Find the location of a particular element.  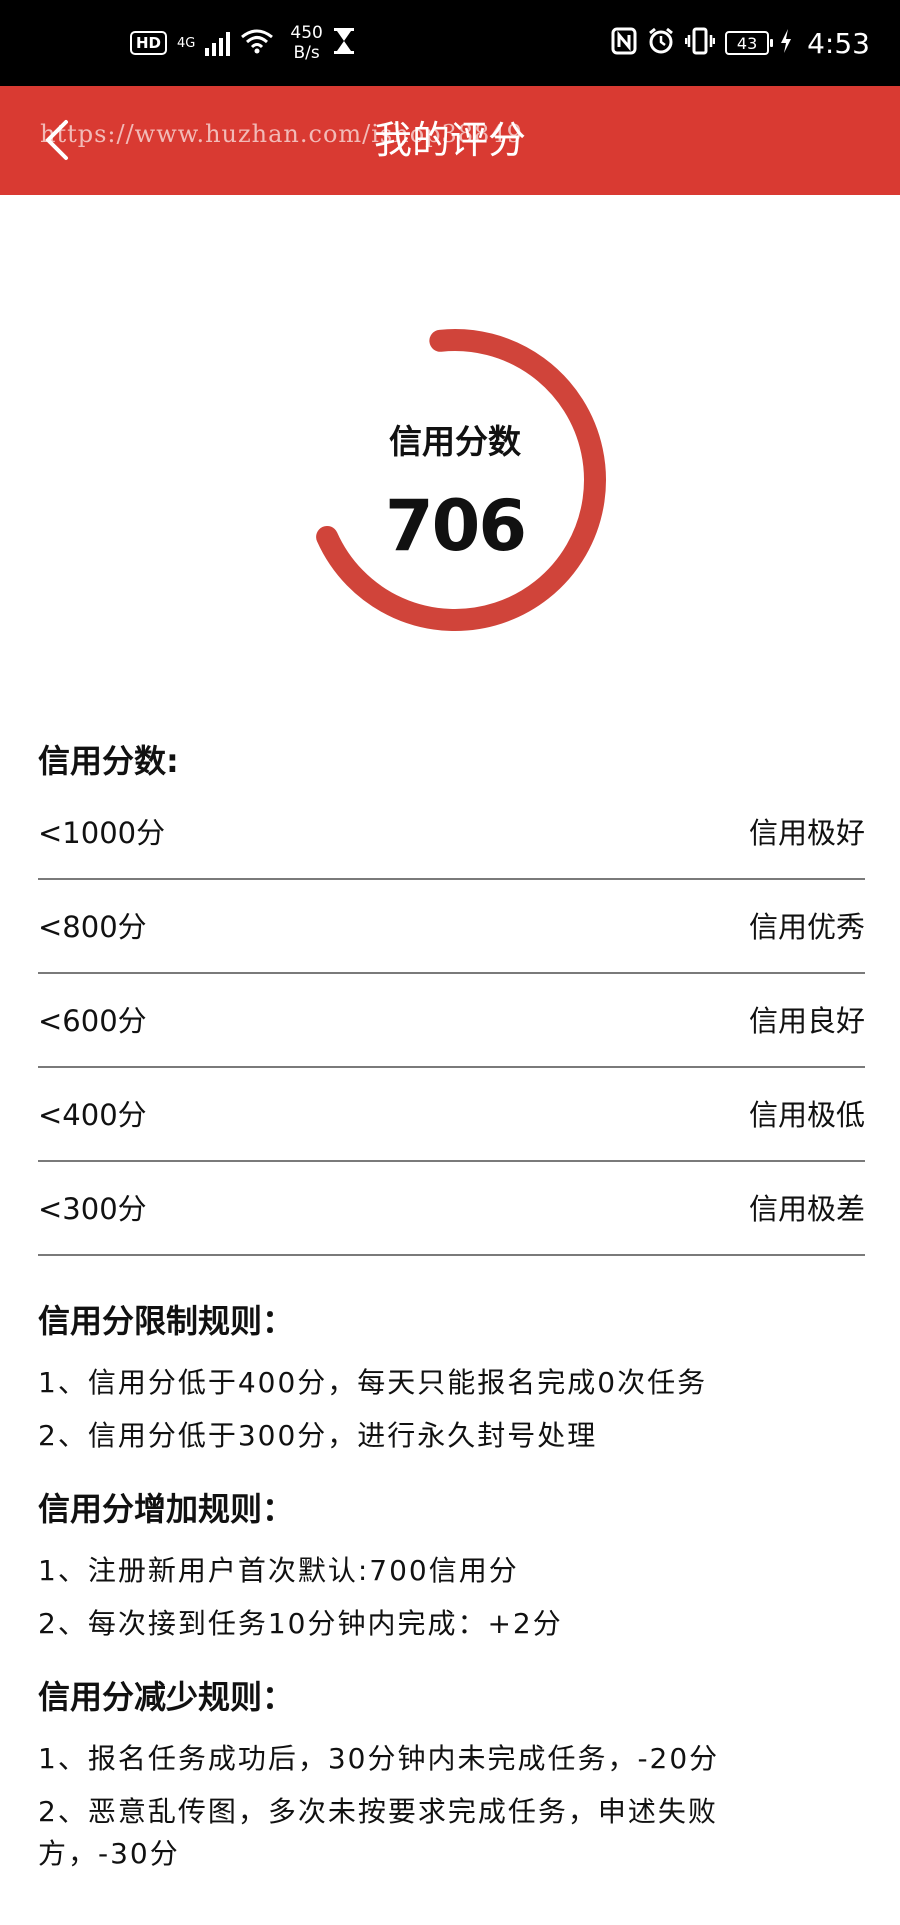

level-score: <300分 is located at coordinates (92, 1209).